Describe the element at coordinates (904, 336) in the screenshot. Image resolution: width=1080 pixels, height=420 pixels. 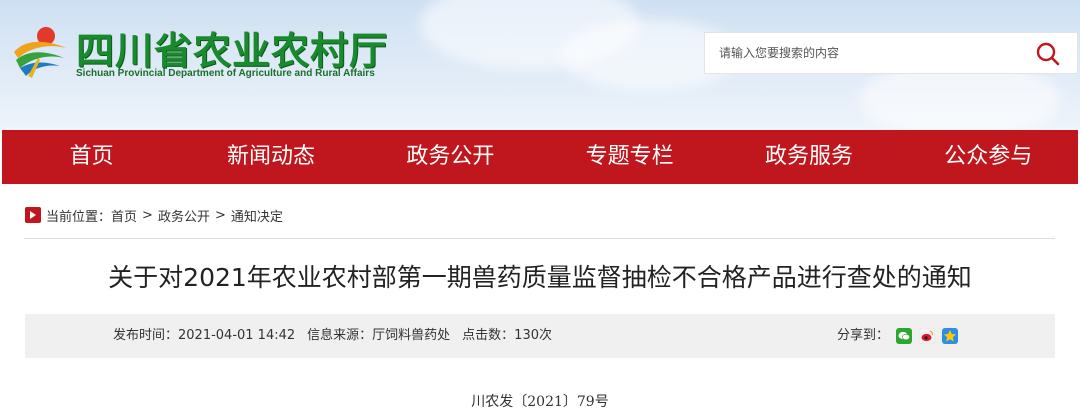
I see `wechat-icon` at that location.